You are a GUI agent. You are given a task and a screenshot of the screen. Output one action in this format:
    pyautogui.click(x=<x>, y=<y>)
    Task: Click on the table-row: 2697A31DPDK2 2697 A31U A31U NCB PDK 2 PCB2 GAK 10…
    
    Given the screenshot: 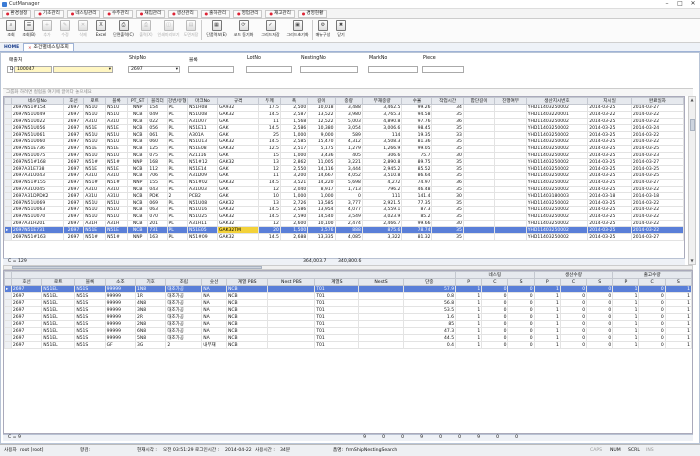 What is the action you would take?
    pyautogui.click(x=344, y=196)
    